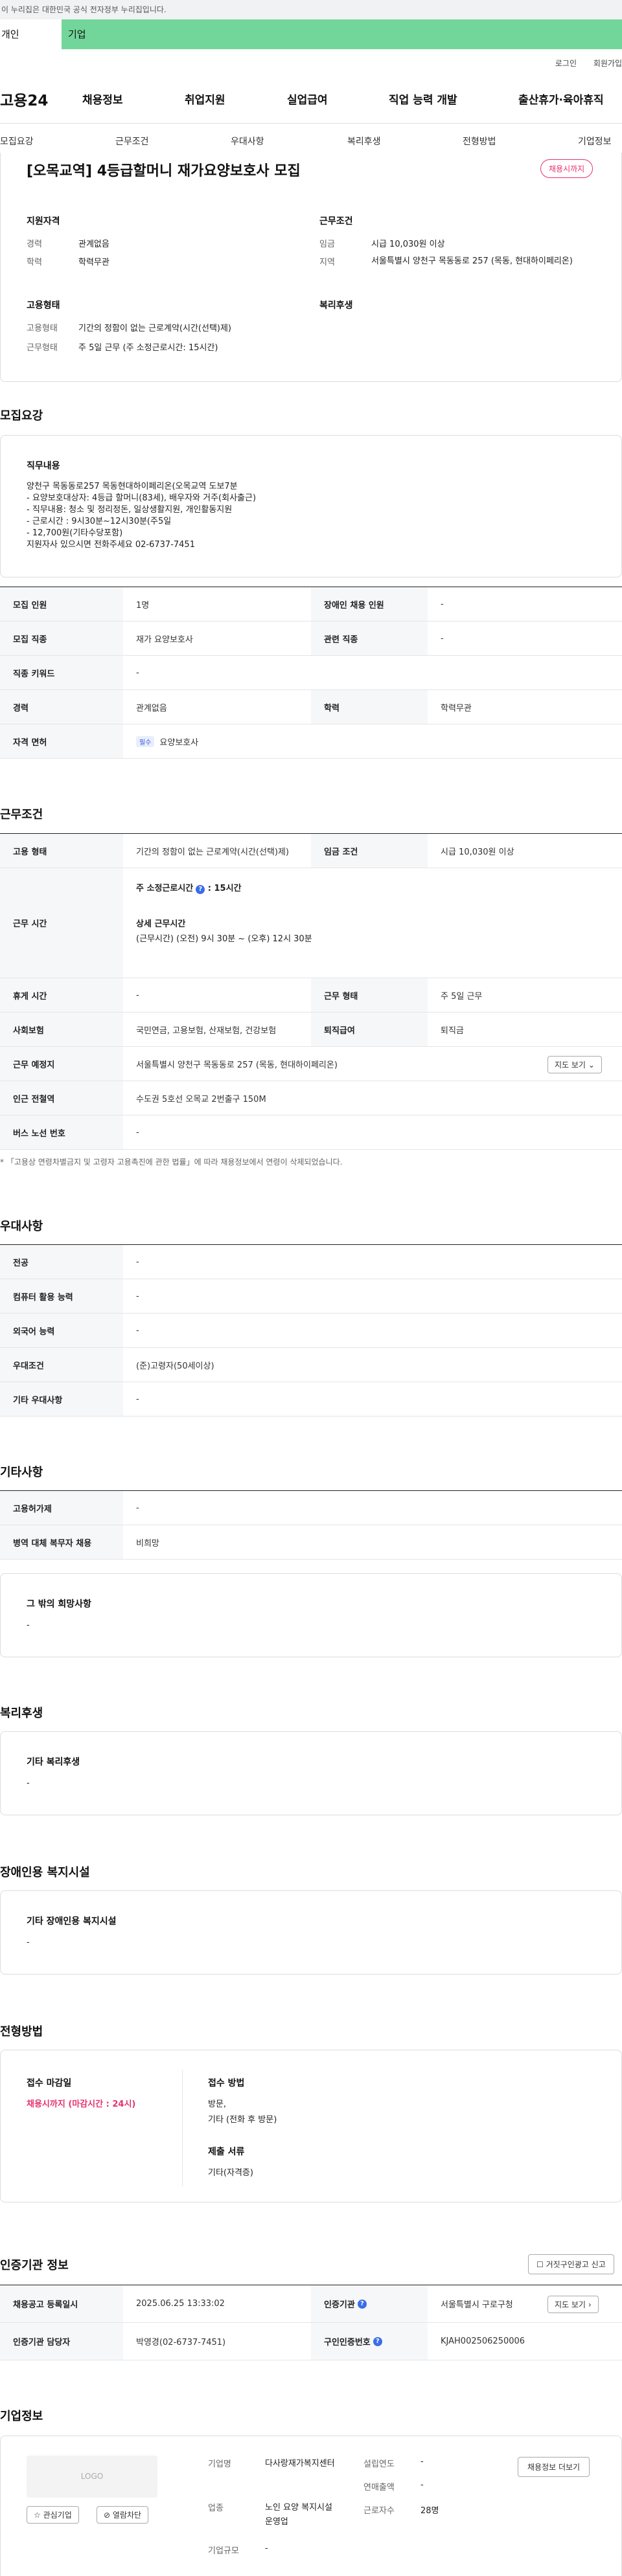 This screenshot has width=622, height=2576. Describe the element at coordinates (21, 416) in the screenshot. I see `recruit-section-title: 모집요강` at that location.